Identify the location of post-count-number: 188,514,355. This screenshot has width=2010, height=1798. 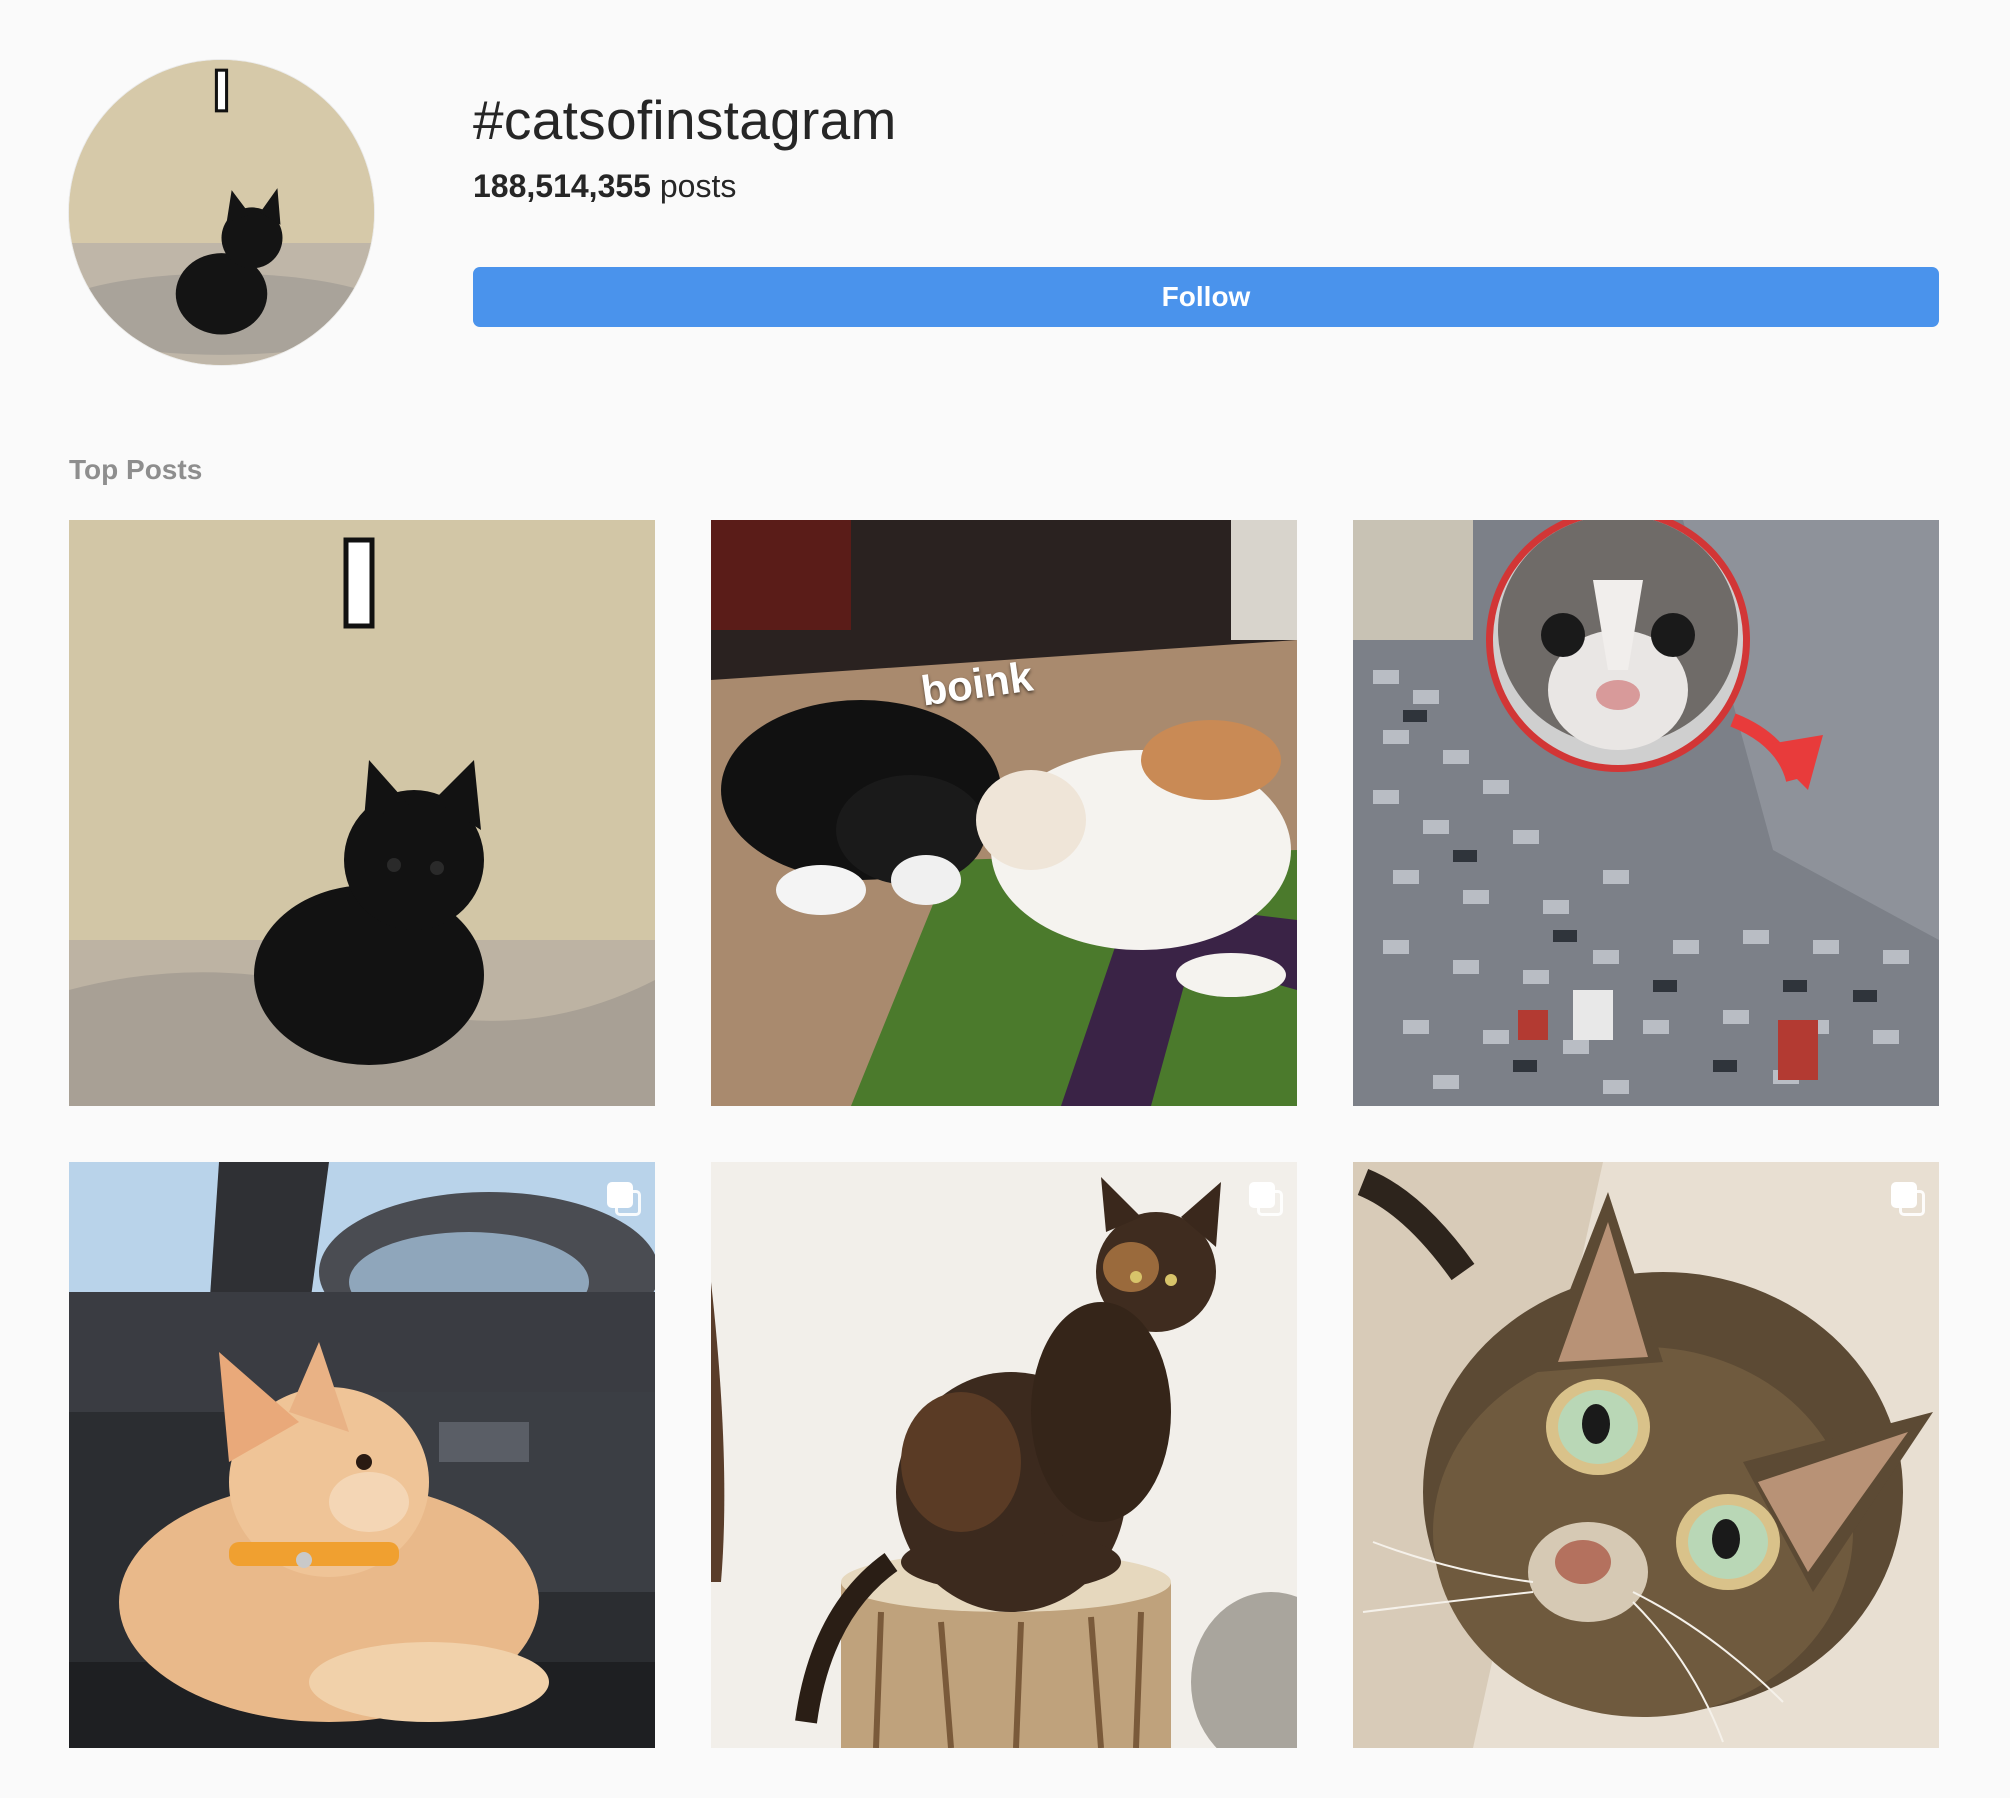
(562, 186).